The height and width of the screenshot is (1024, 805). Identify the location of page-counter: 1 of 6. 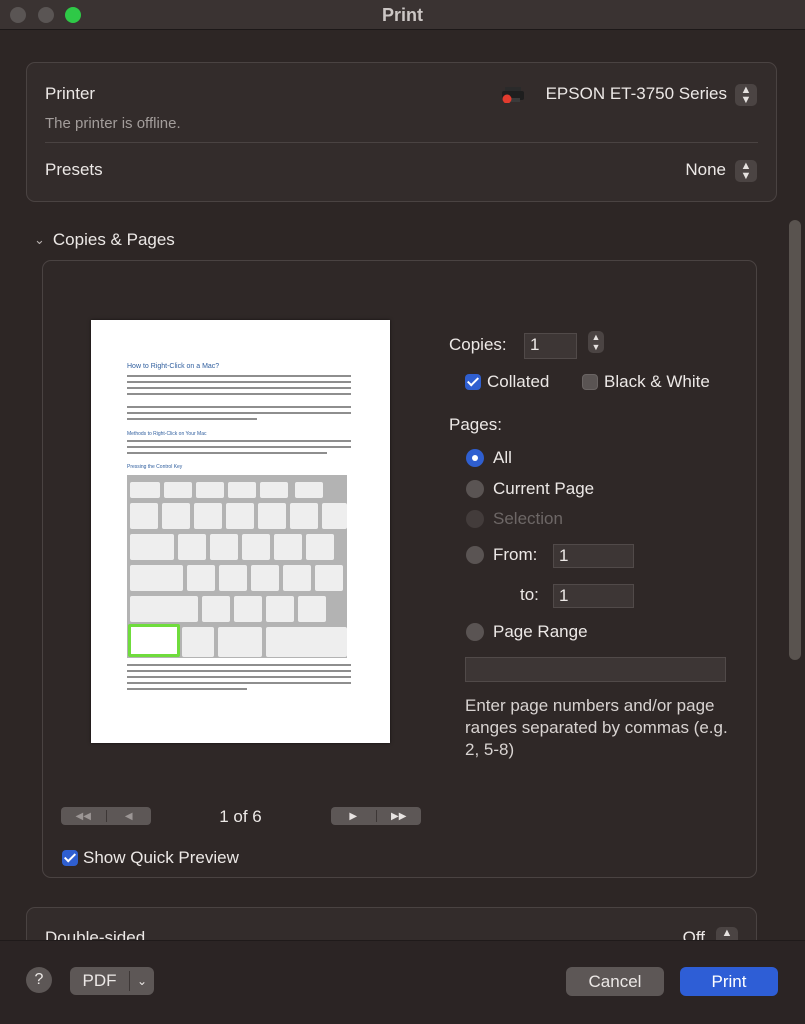
(240, 816).